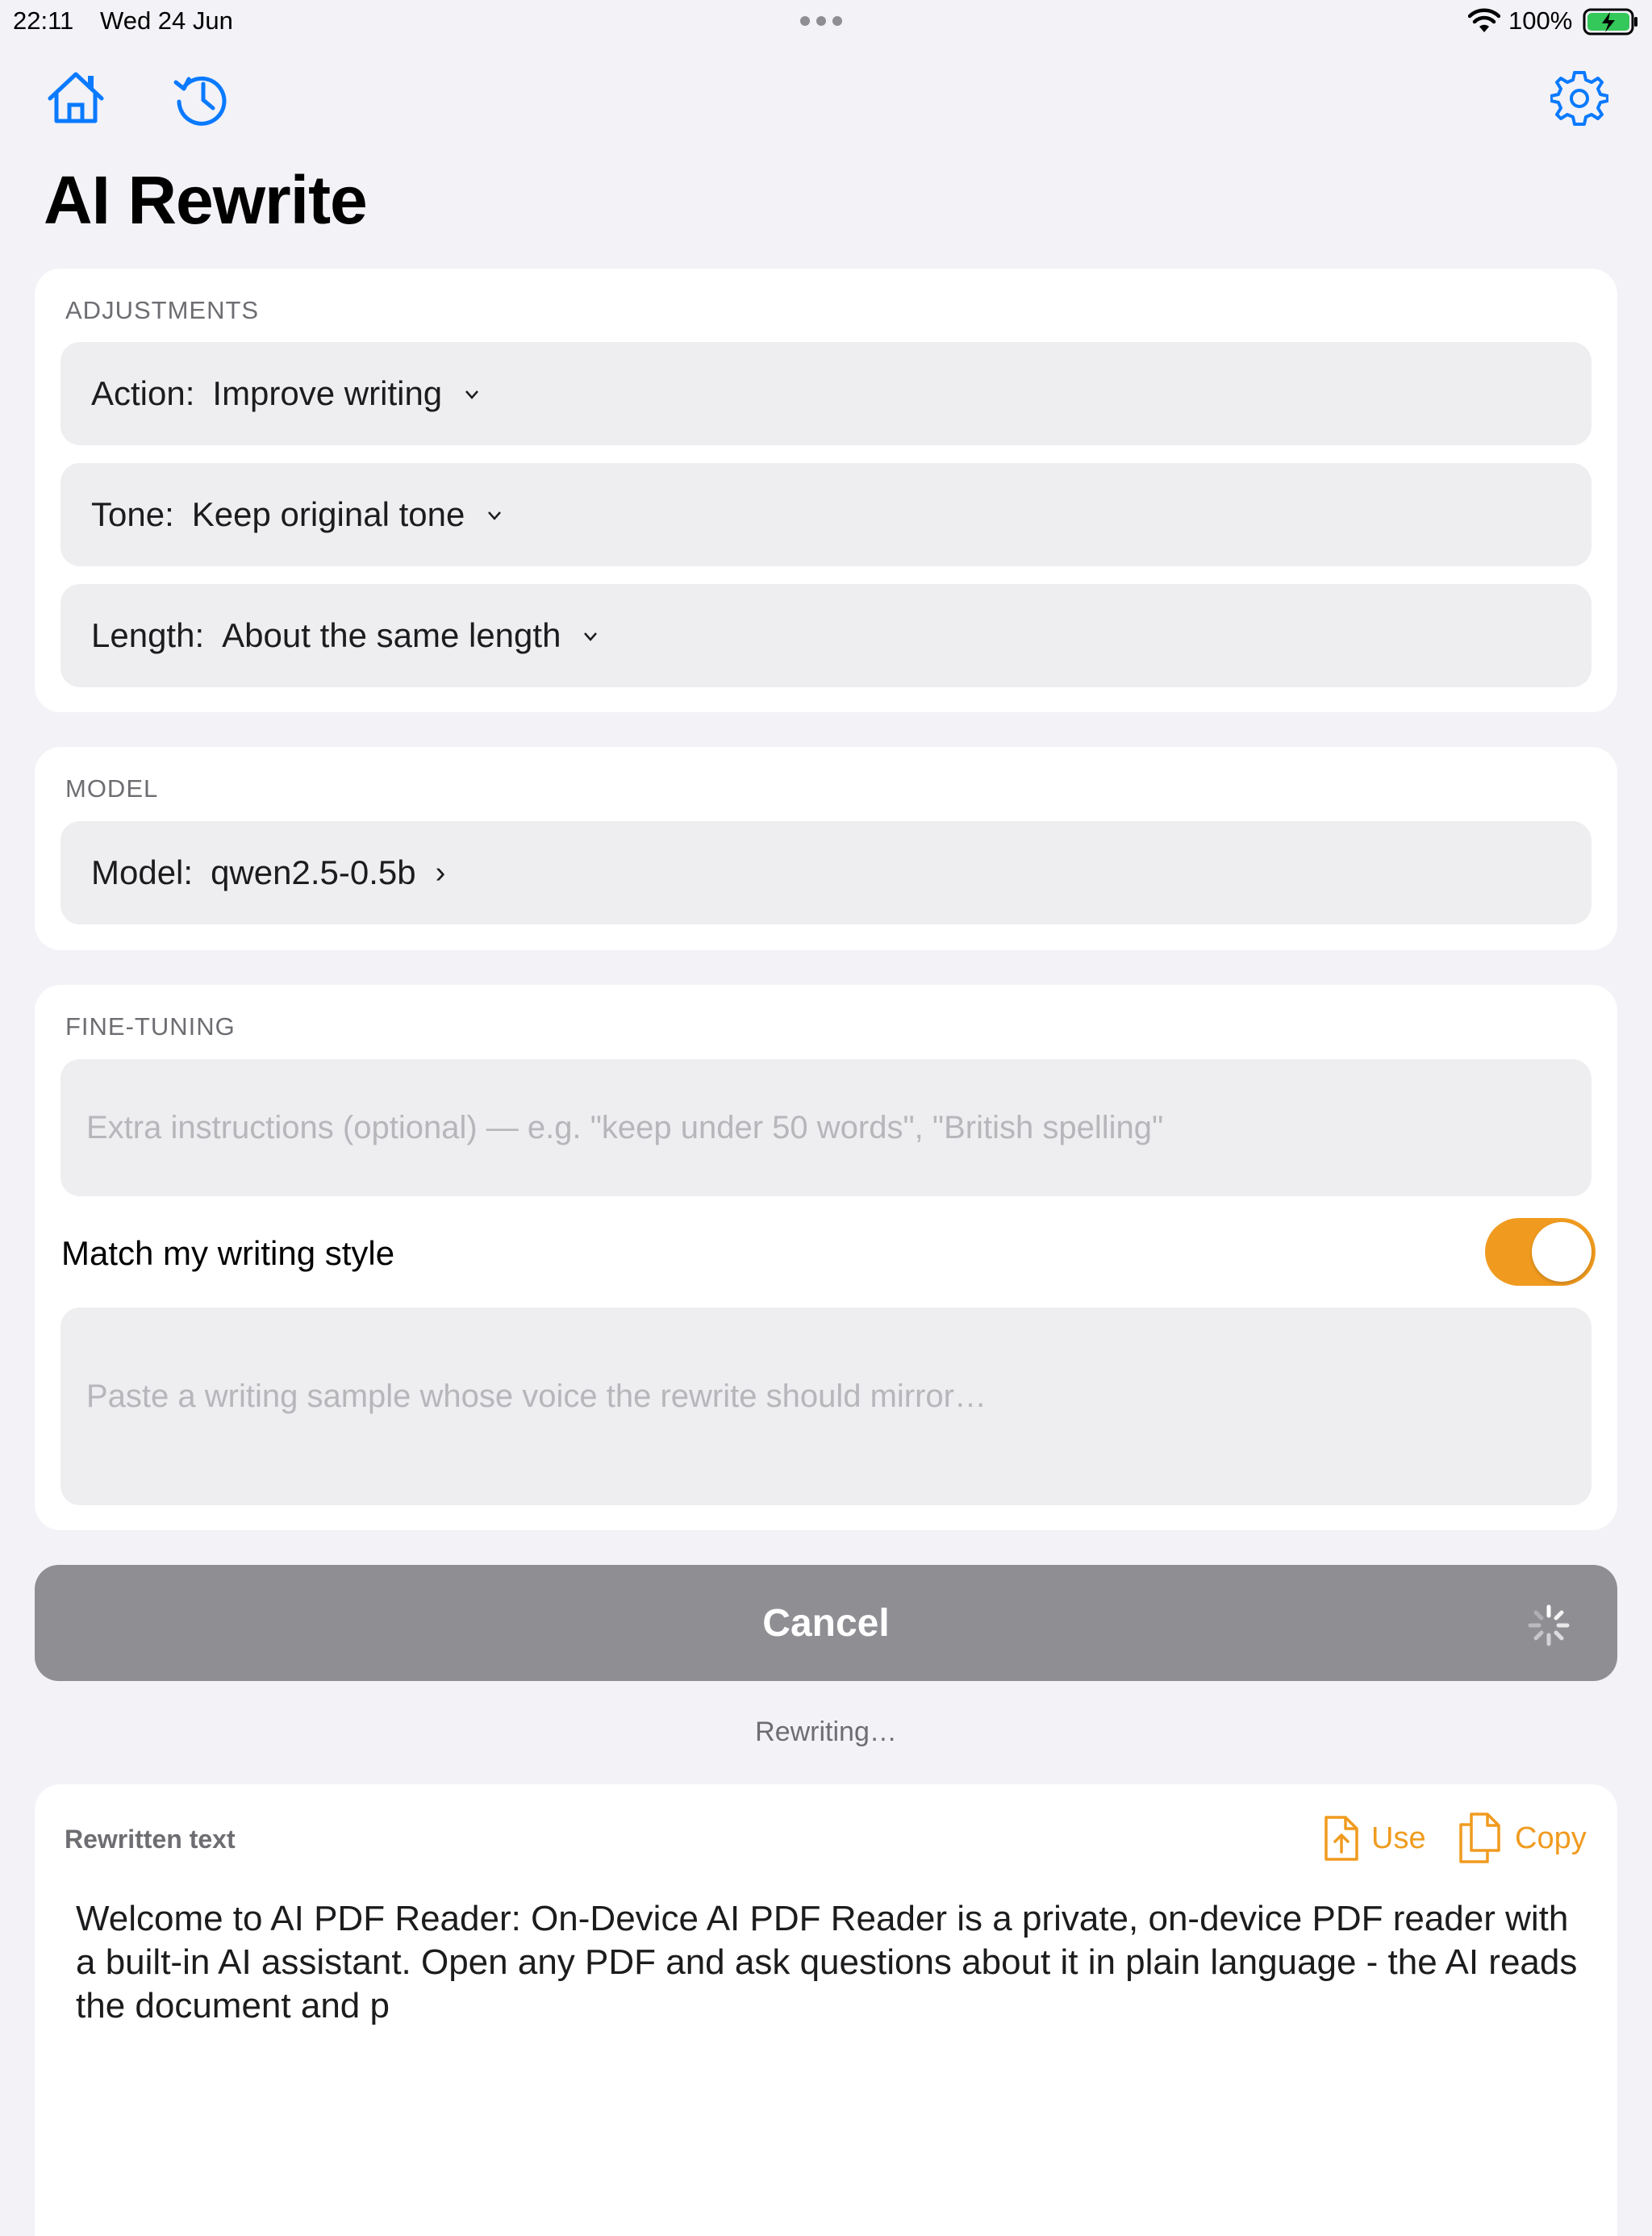 Image resolution: width=1652 pixels, height=2236 pixels. I want to click on model-picker: Model: qwen2.5-0.5b ›, so click(826, 872).